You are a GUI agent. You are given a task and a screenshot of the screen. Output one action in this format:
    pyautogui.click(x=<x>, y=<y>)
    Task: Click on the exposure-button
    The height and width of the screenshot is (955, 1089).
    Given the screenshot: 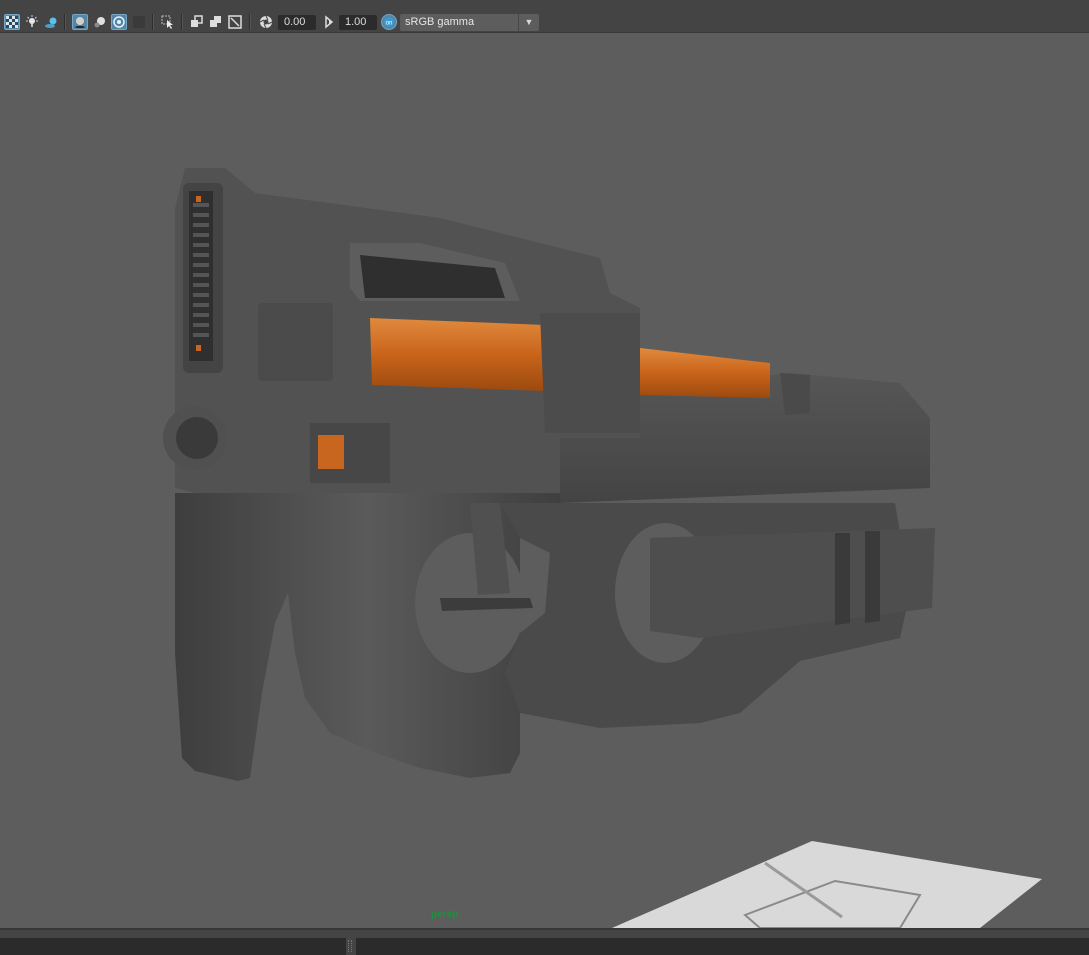 What is the action you would take?
    pyautogui.click(x=266, y=22)
    